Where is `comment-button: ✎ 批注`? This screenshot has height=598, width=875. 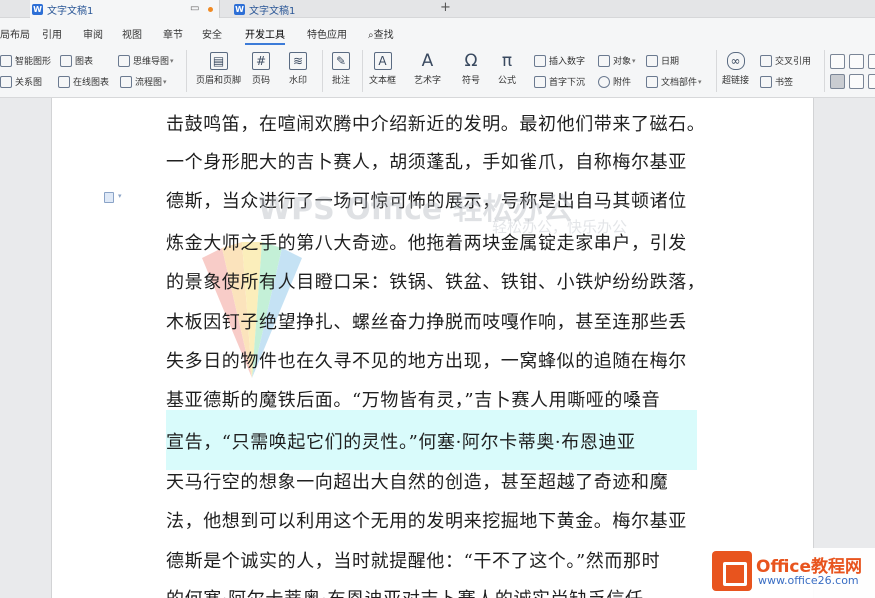 comment-button: ✎ 批注 is located at coordinates (341, 69).